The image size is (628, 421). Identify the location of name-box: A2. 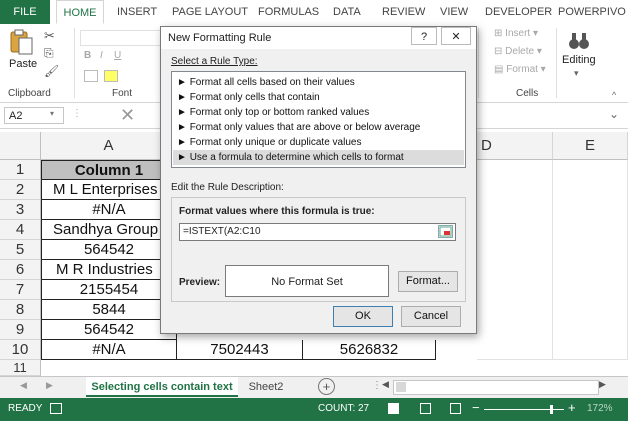
(34, 115).